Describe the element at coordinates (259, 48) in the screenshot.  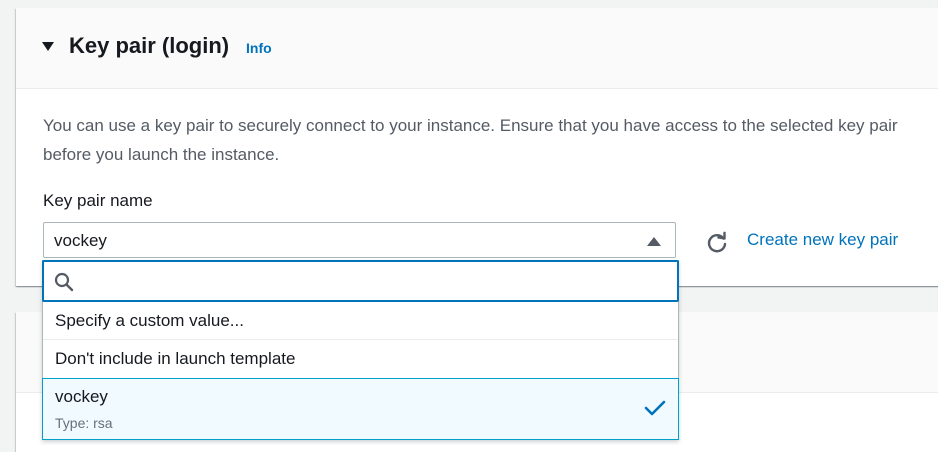
I see `info-link: Info` at that location.